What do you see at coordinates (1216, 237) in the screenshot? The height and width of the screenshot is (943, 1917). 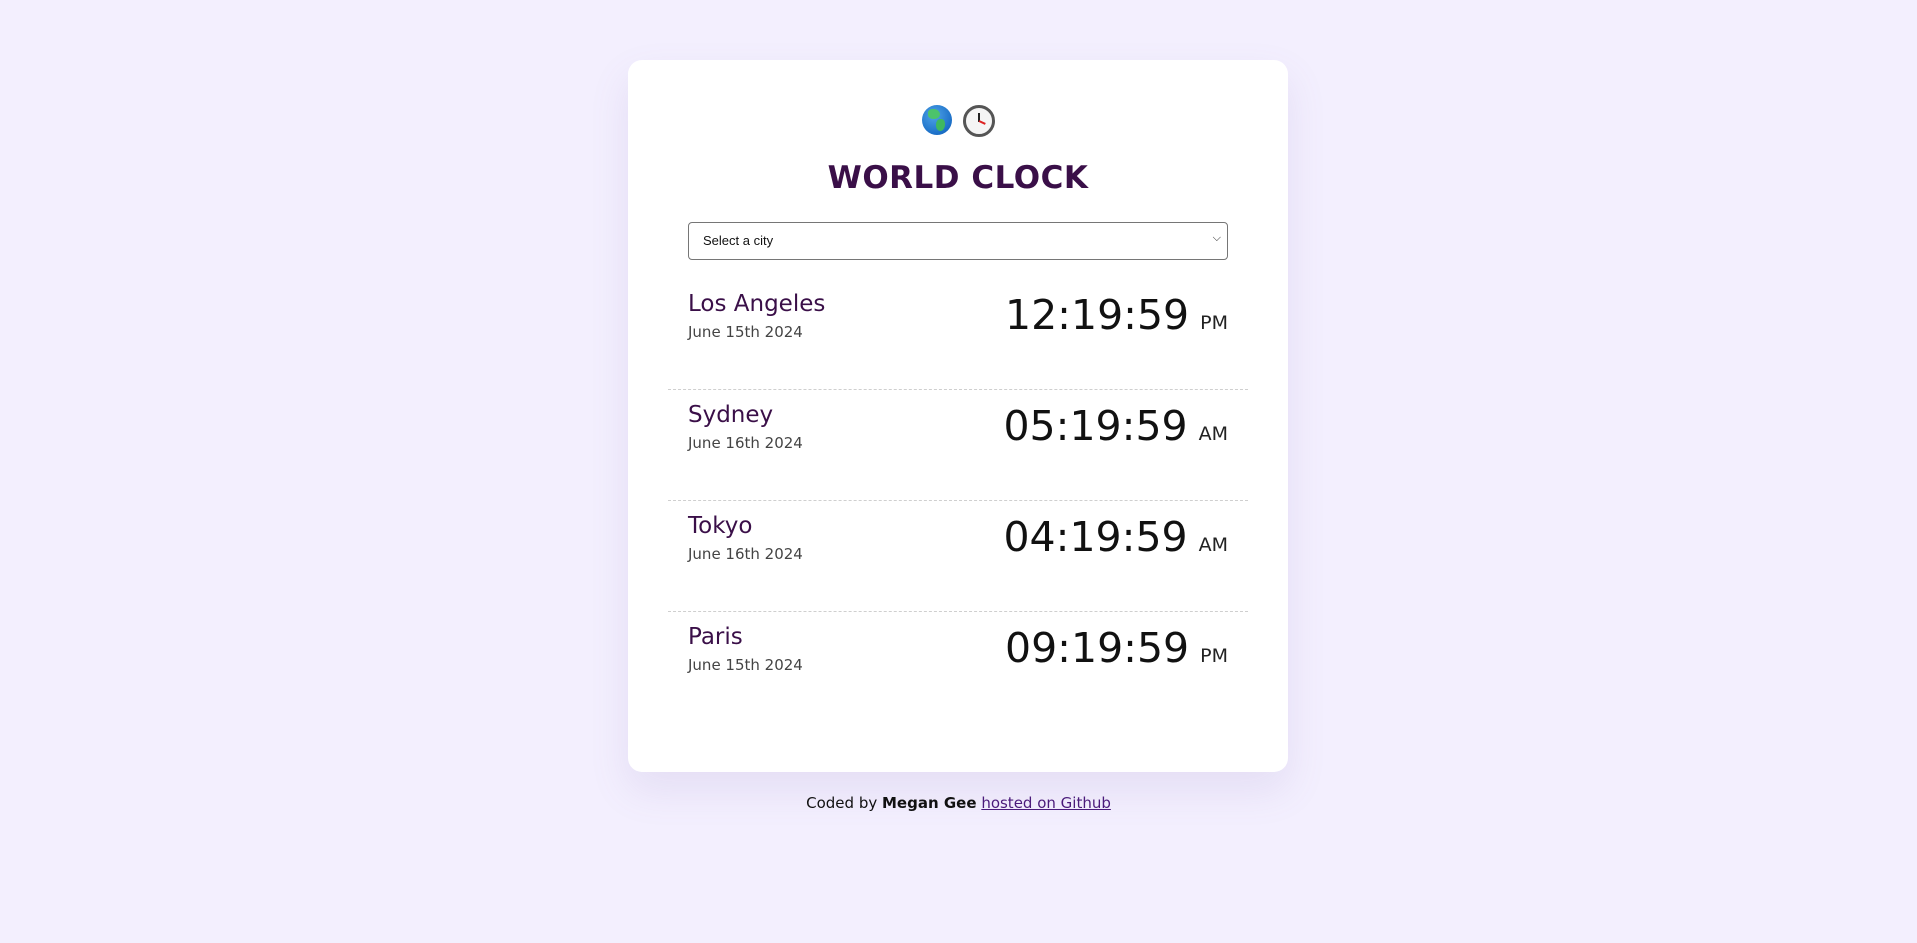 I see `chevron-down-icon: ⌵` at bounding box center [1216, 237].